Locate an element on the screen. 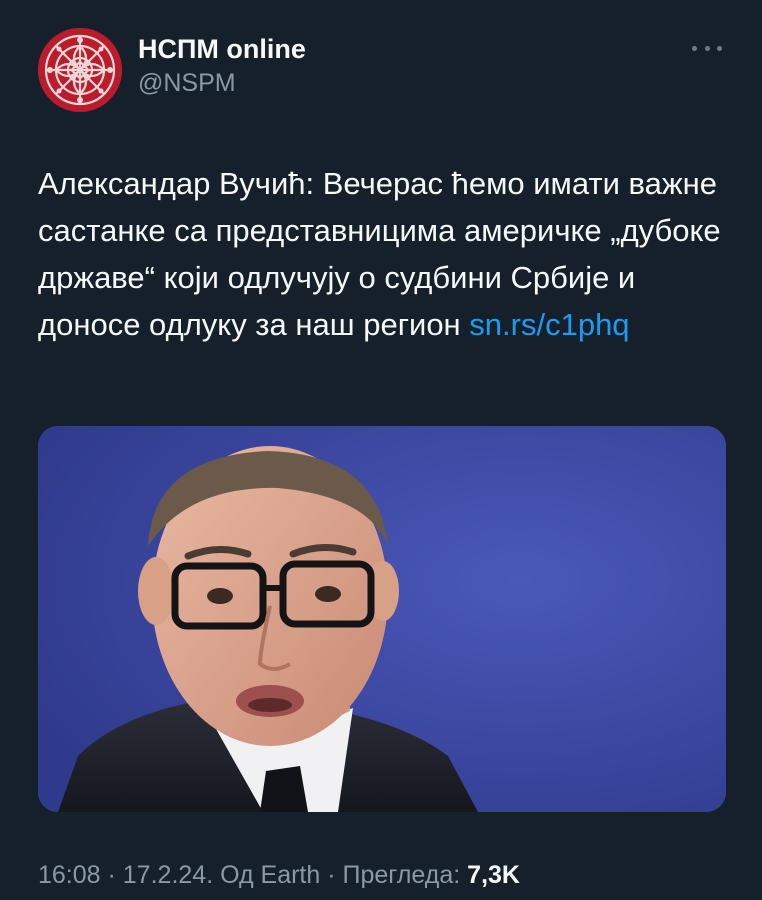 The height and width of the screenshot is (900, 762). views-count: 7,3K is located at coordinates (493, 875).